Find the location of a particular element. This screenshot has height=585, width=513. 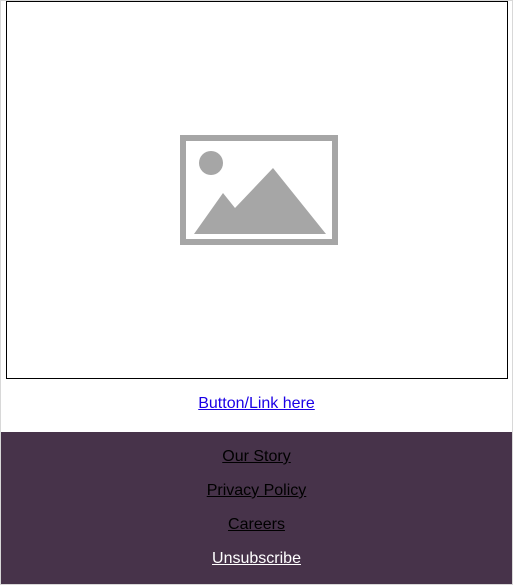

cta-link: Button/Link here is located at coordinates (256, 403).